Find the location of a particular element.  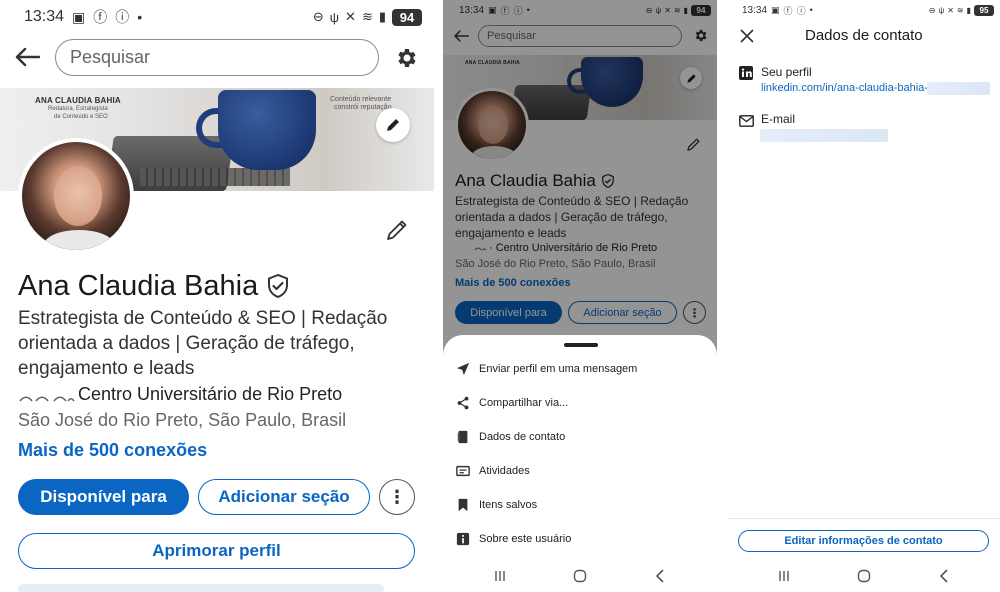

next-card-edge is located at coordinates (201, 588).